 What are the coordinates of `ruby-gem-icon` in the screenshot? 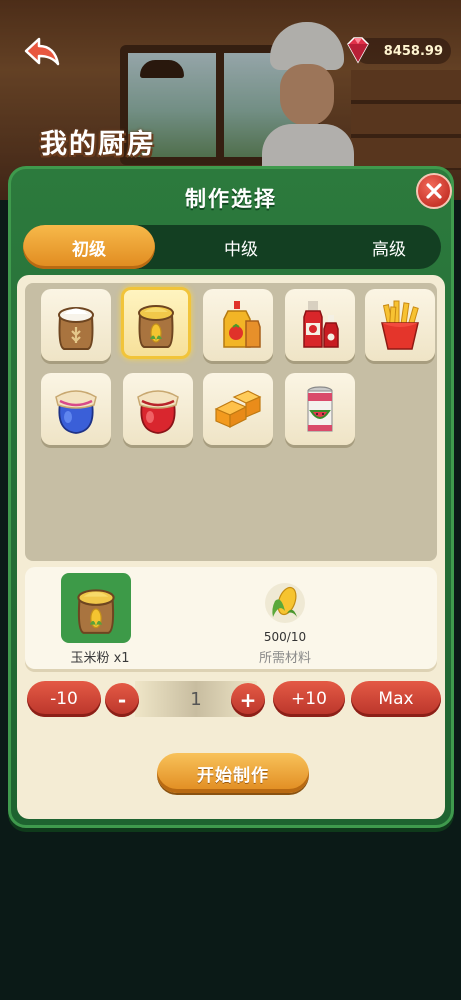 It's located at (358, 50).